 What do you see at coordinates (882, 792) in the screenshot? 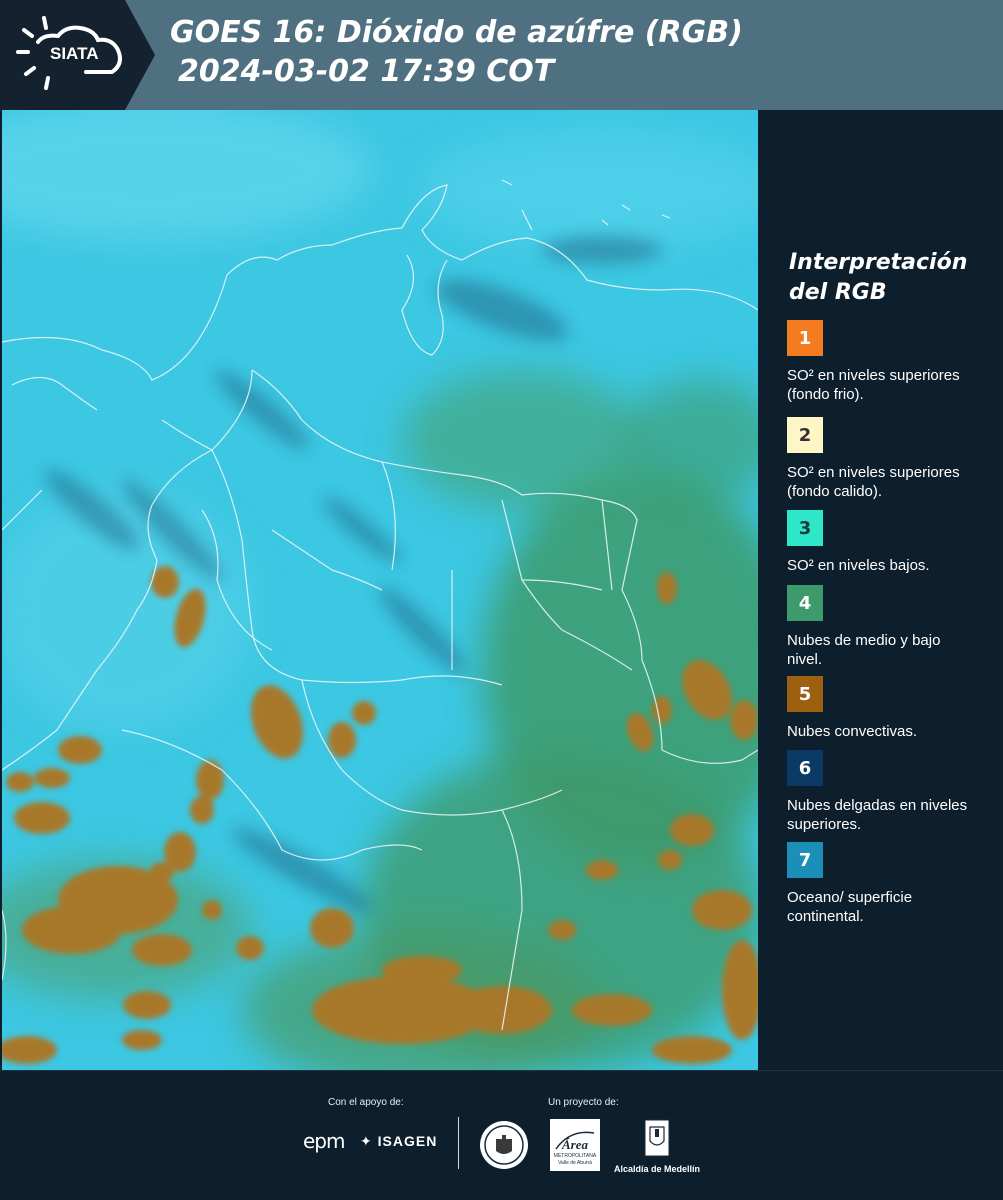
I see `legend-item-6: 6 Nubes delgadas en niveles superiores.` at bounding box center [882, 792].